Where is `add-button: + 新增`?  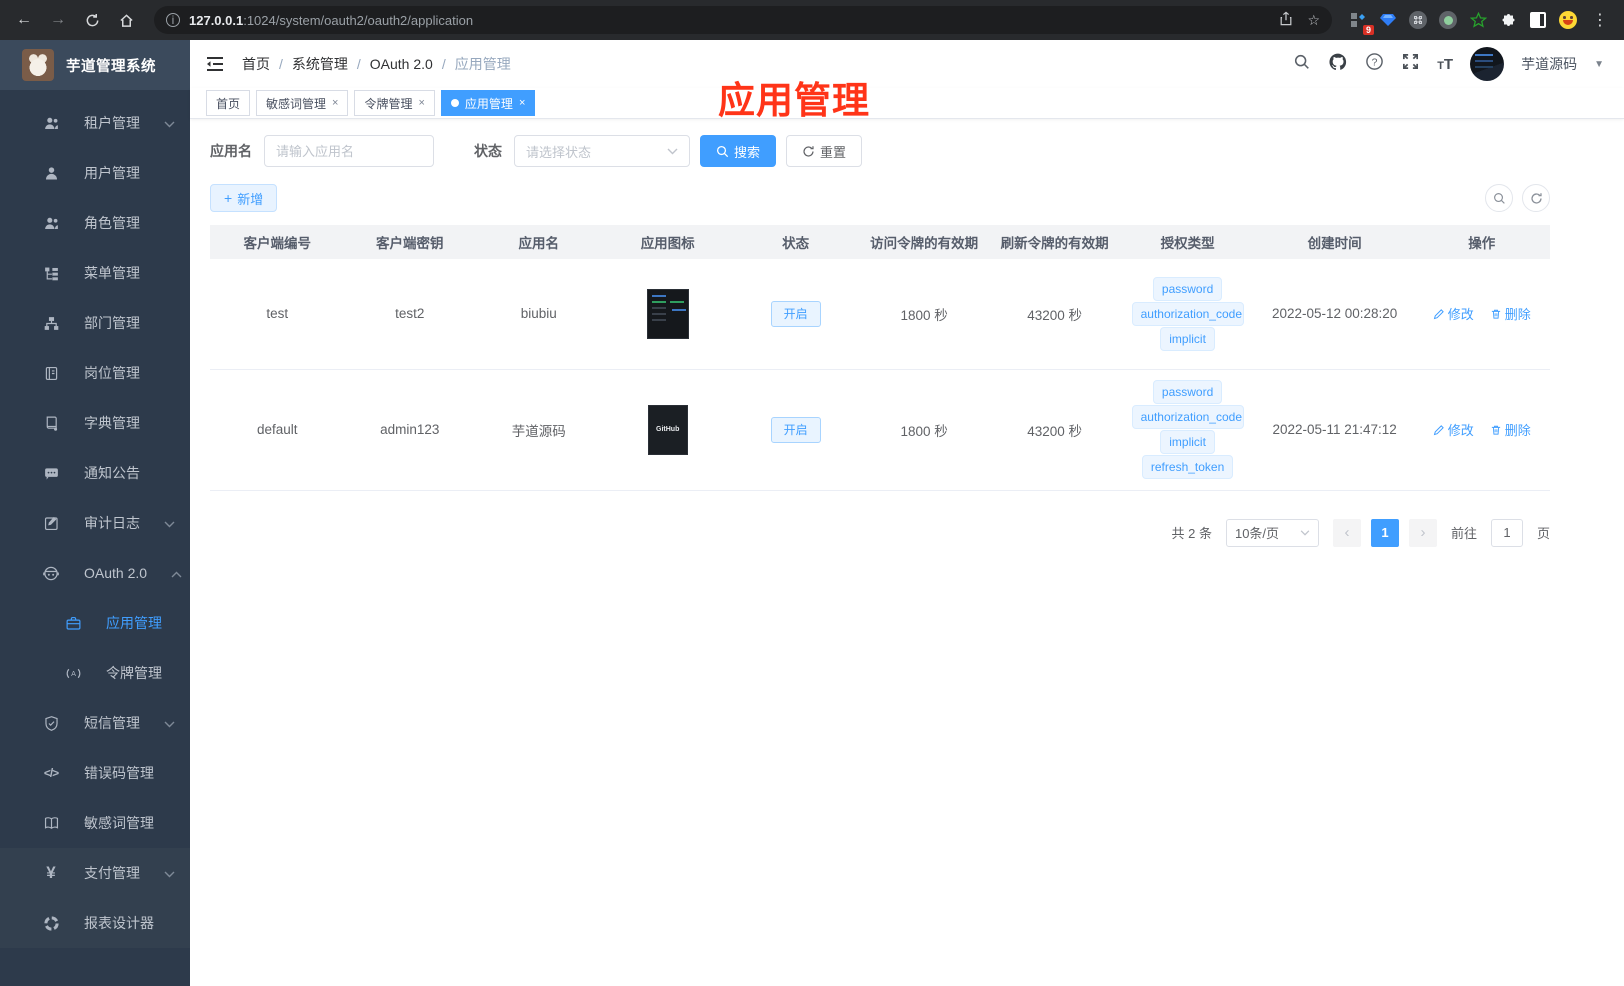
add-button: + 新增 is located at coordinates (244, 198).